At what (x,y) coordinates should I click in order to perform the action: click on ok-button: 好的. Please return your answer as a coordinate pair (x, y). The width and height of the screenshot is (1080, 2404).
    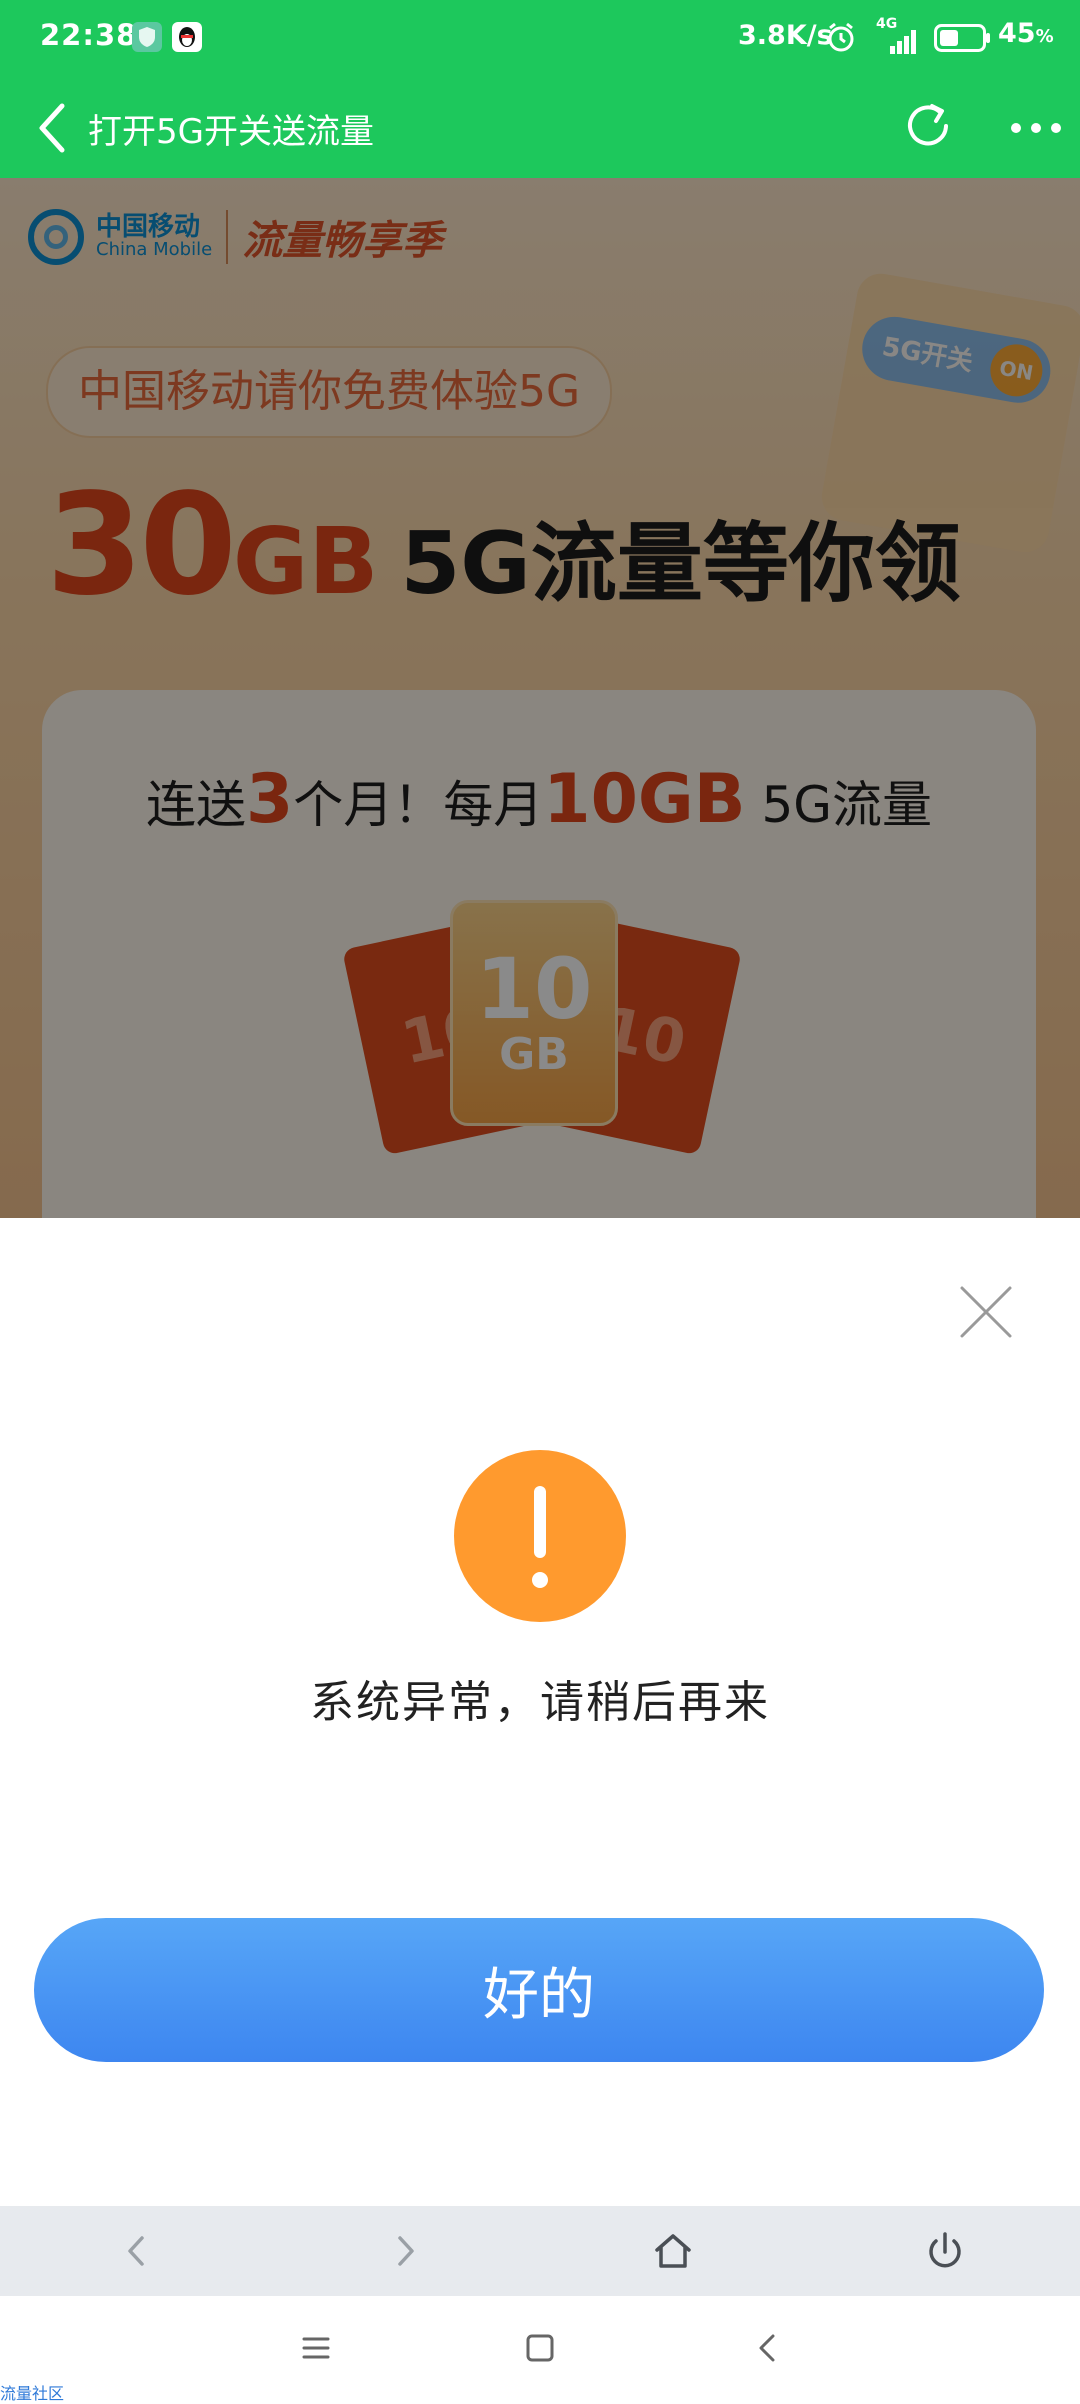
    Looking at the image, I should click on (539, 1990).